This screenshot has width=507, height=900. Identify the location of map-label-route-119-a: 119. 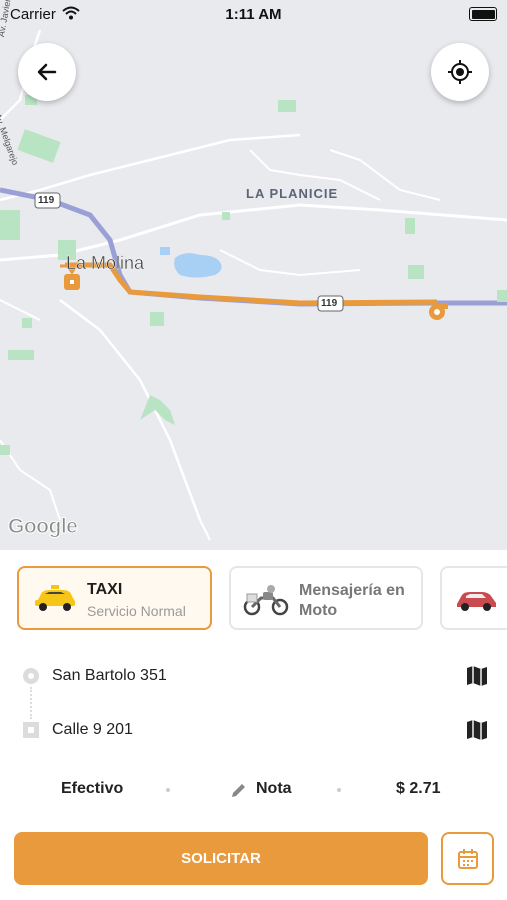
(46, 200).